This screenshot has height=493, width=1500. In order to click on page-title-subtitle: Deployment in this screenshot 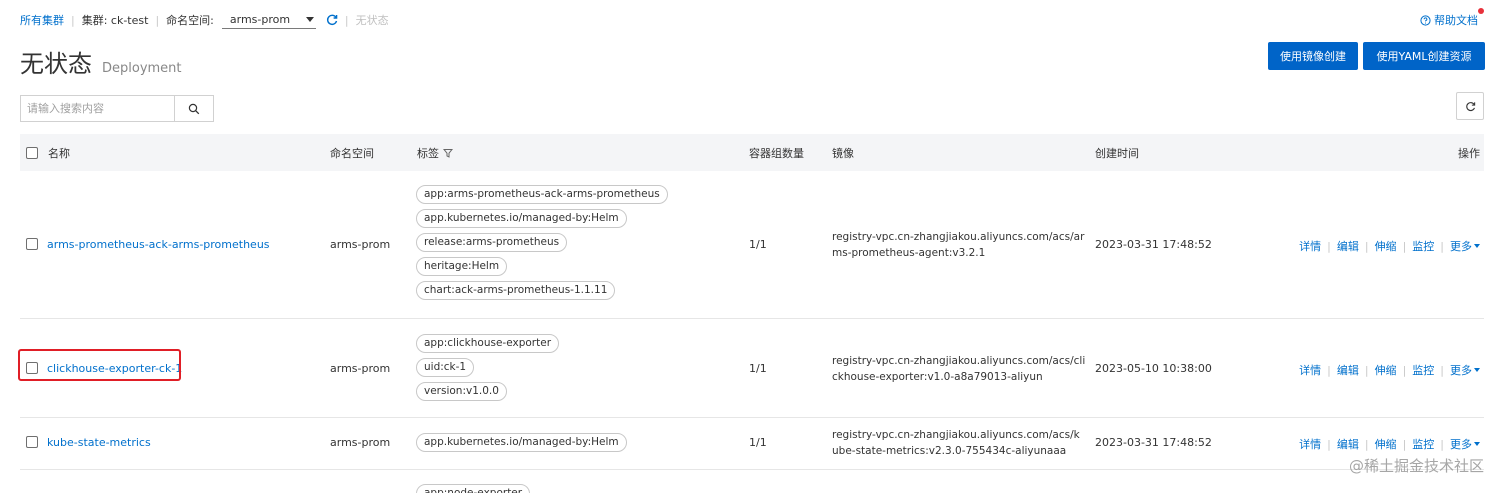, I will do `click(142, 68)`.